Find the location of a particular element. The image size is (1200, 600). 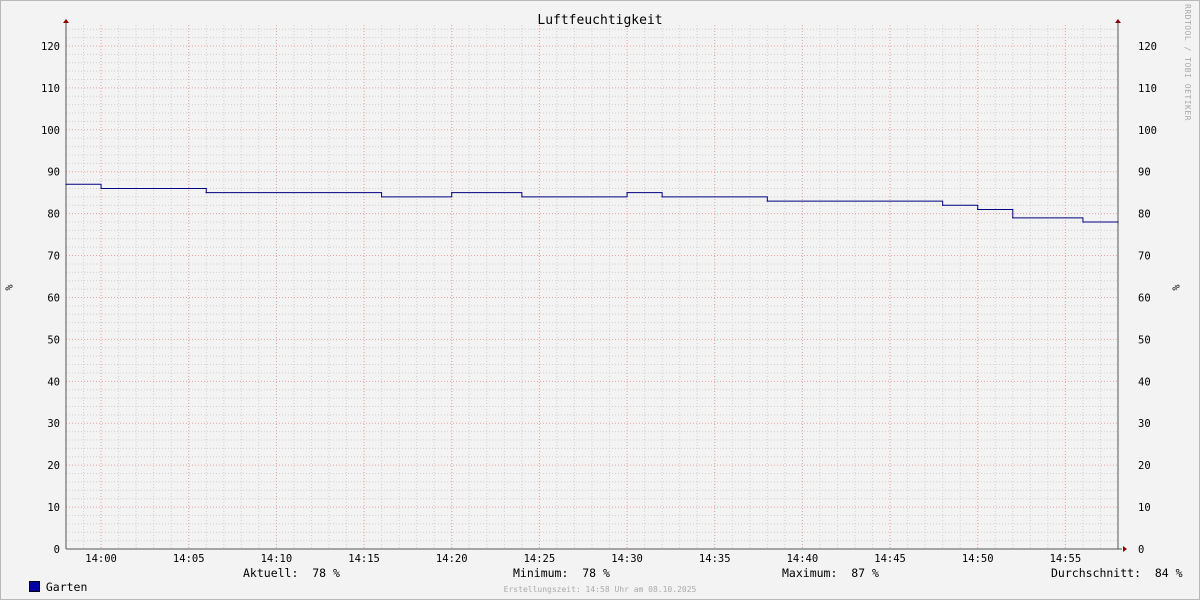

x-tick-label: 14:20 is located at coordinates (452, 559).